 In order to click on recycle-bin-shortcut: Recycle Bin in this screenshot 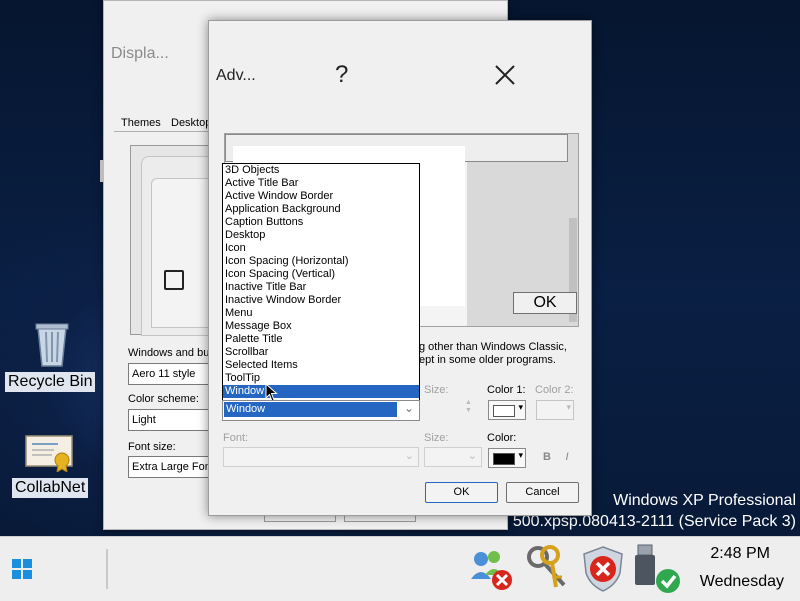, I will do `click(52, 356)`.